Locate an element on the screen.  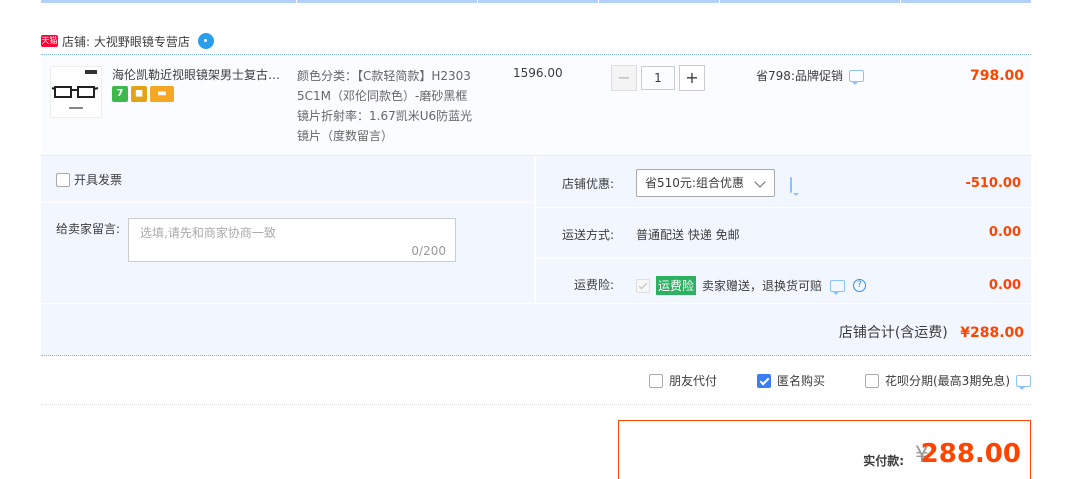
friend-pay-option: 朋友代付 is located at coordinates (683, 380).